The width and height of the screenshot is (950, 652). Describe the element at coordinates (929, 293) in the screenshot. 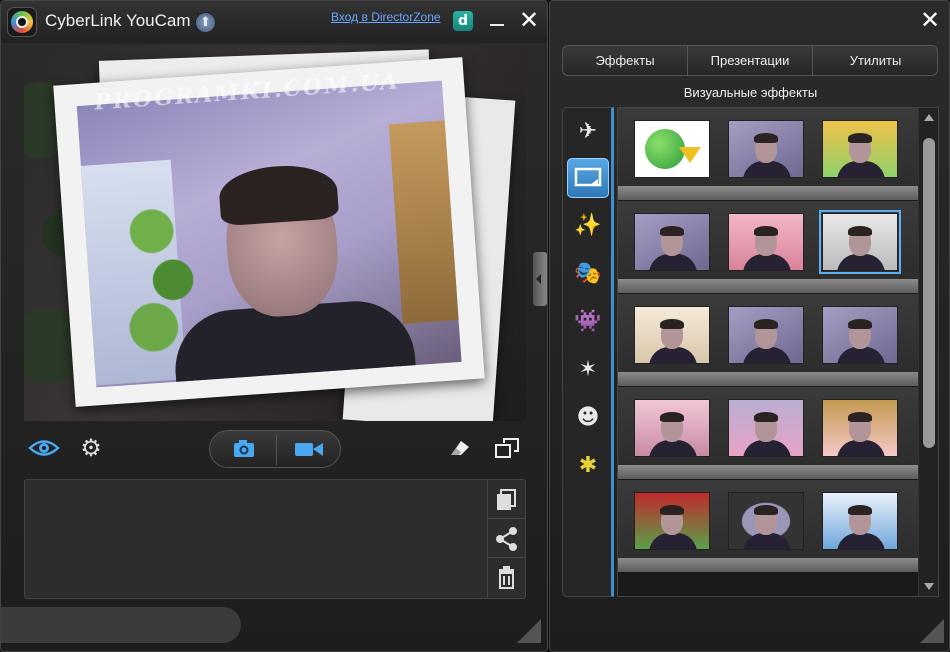

I see `scrollbar-thumb` at that location.